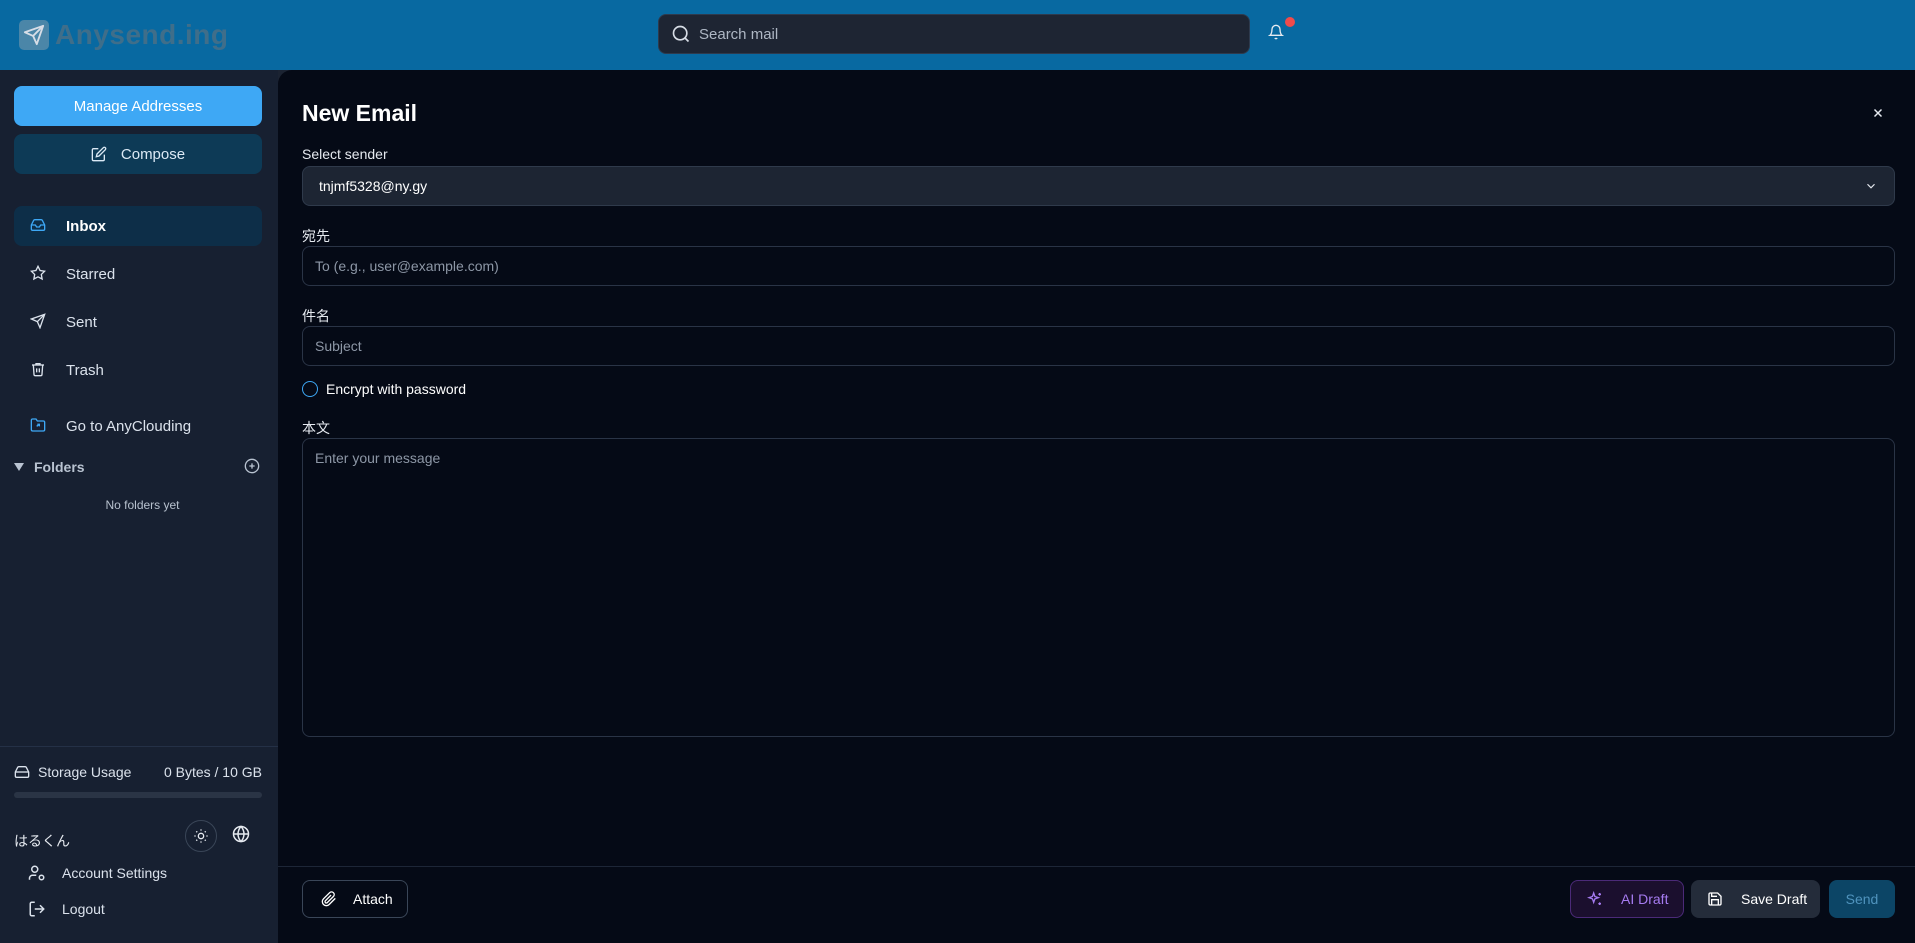  Describe the element at coordinates (22, 772) in the screenshot. I see `hard-drive-icon` at that location.